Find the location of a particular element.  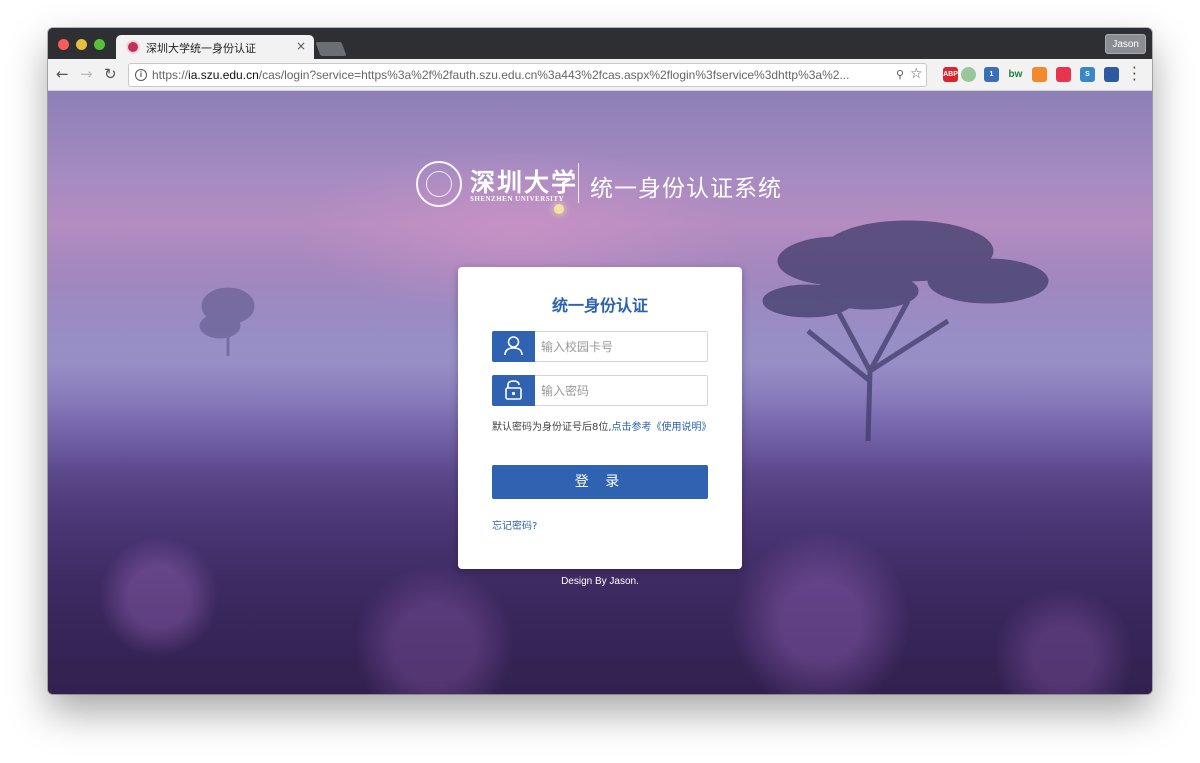

bw-icon: bw is located at coordinates (1015, 74).